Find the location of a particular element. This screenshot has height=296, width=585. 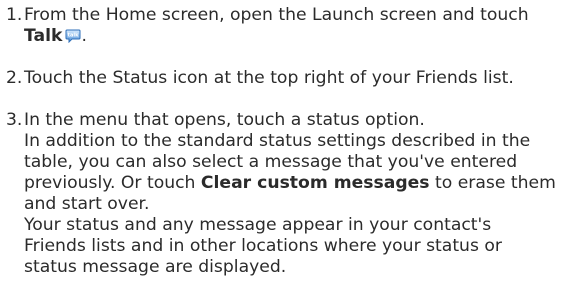

step-1-period: . is located at coordinates (84, 36).